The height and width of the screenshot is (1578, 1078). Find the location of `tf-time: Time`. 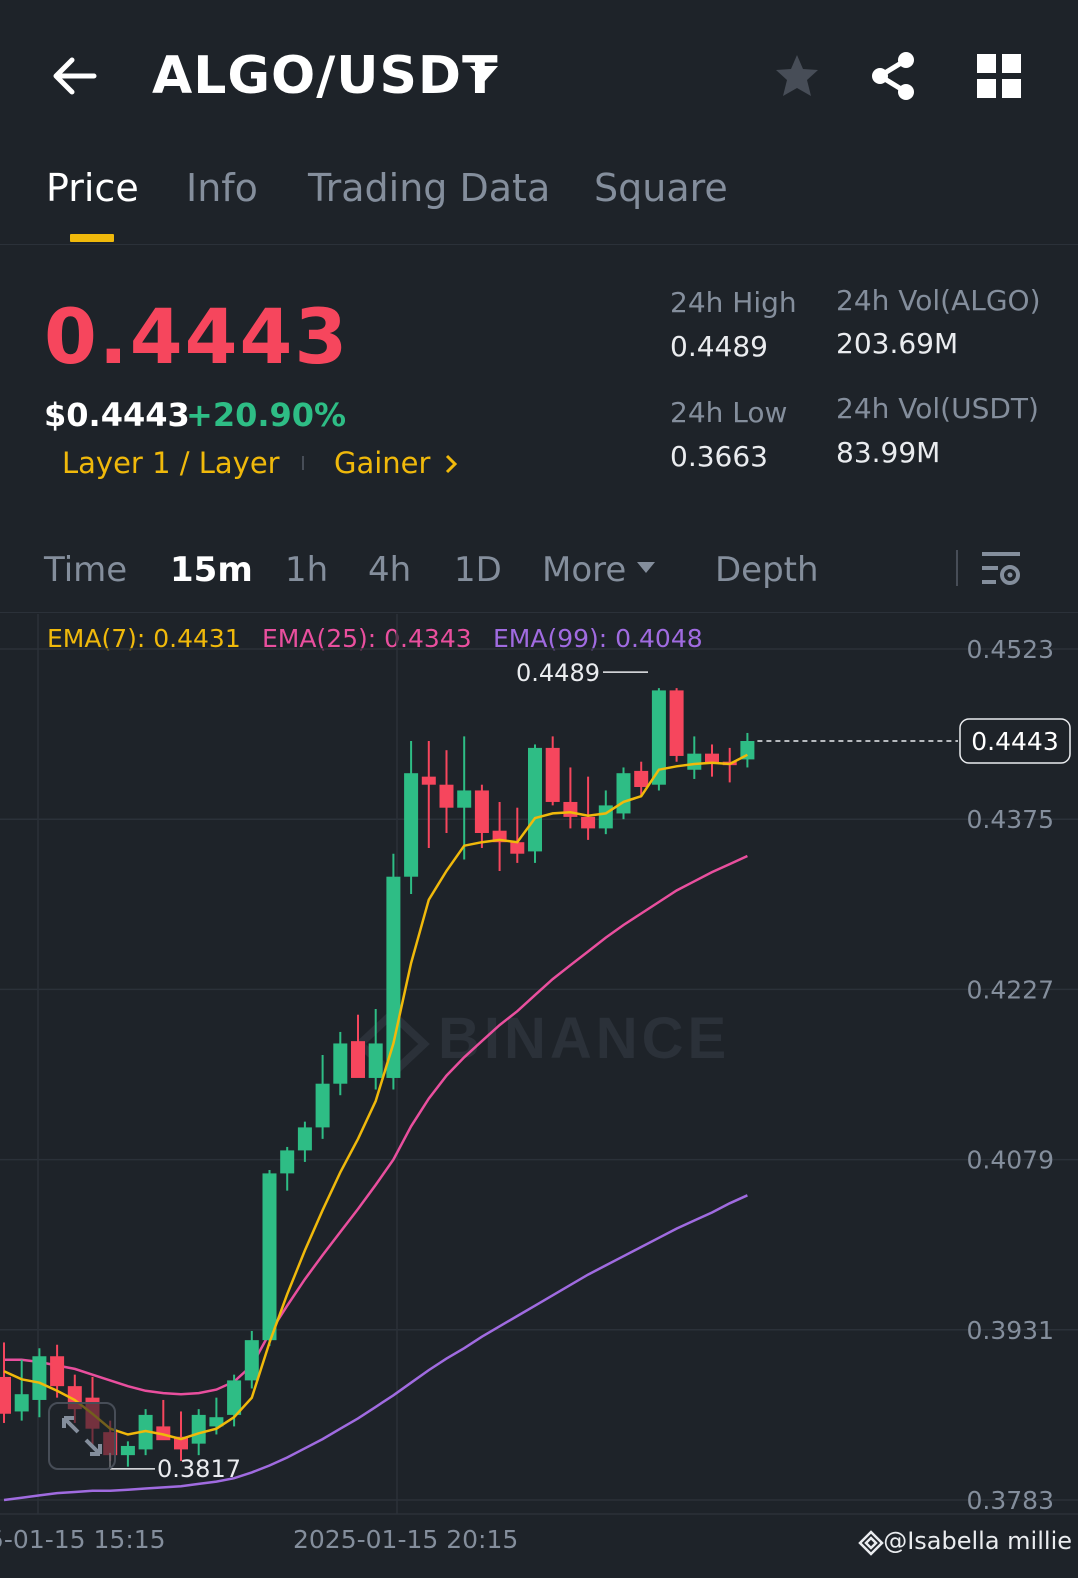

tf-time: Time is located at coordinates (85, 570).